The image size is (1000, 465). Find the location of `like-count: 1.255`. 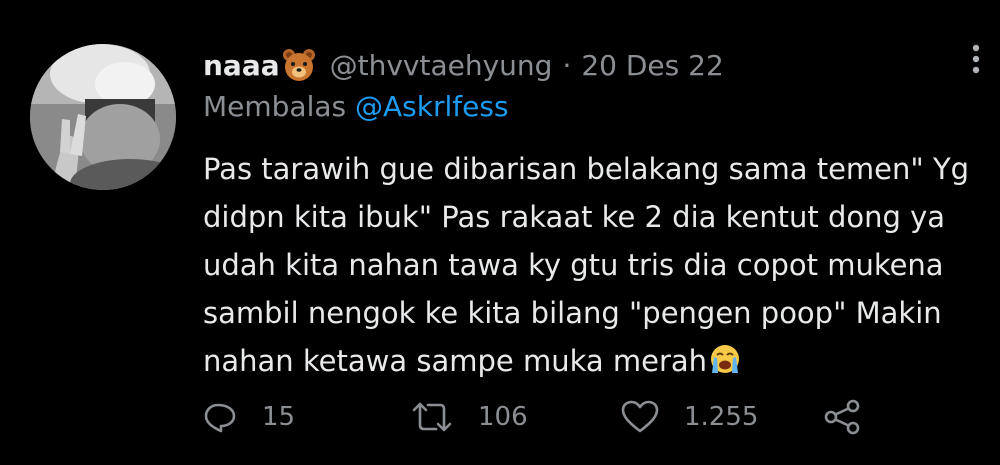

like-count: 1.255 is located at coordinates (721, 417).